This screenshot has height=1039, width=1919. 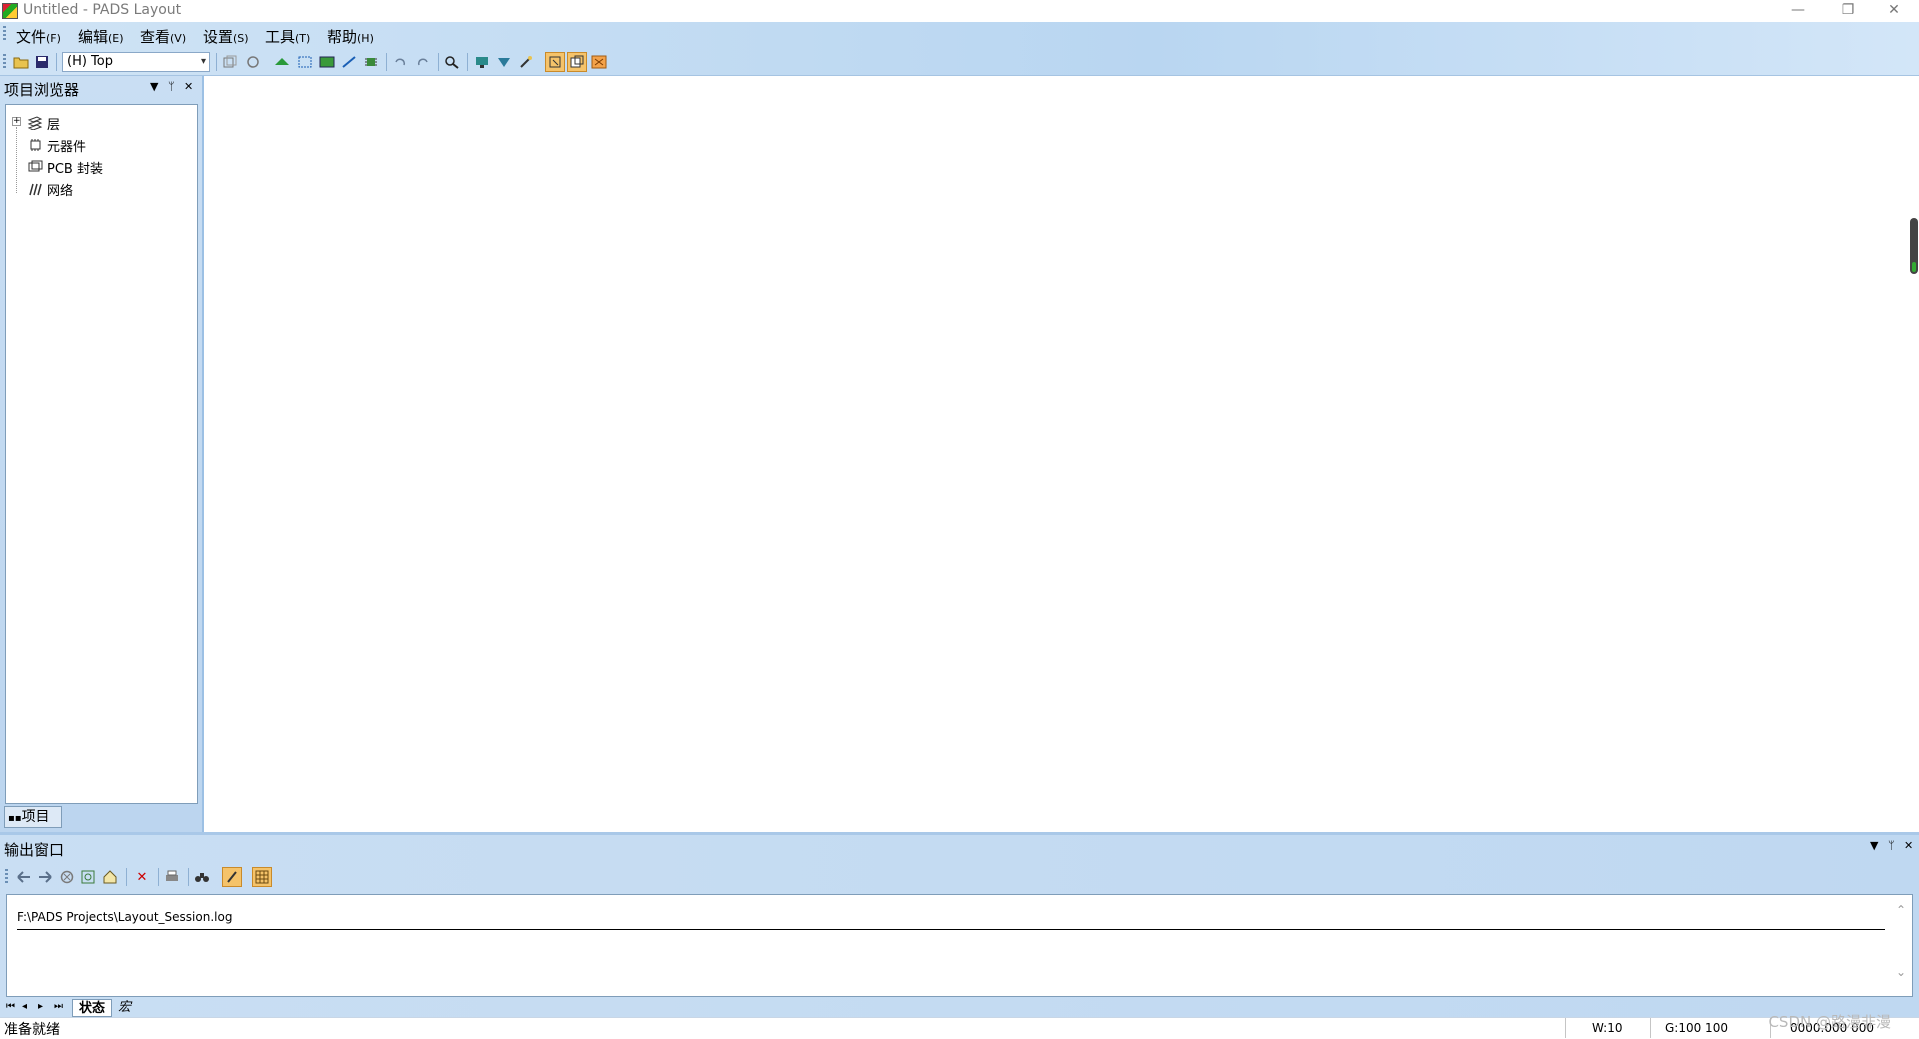 I want to click on output-tabs: ⏮ ◂ ▸ ⏭ 状态 宏, so click(x=959, y=1008).